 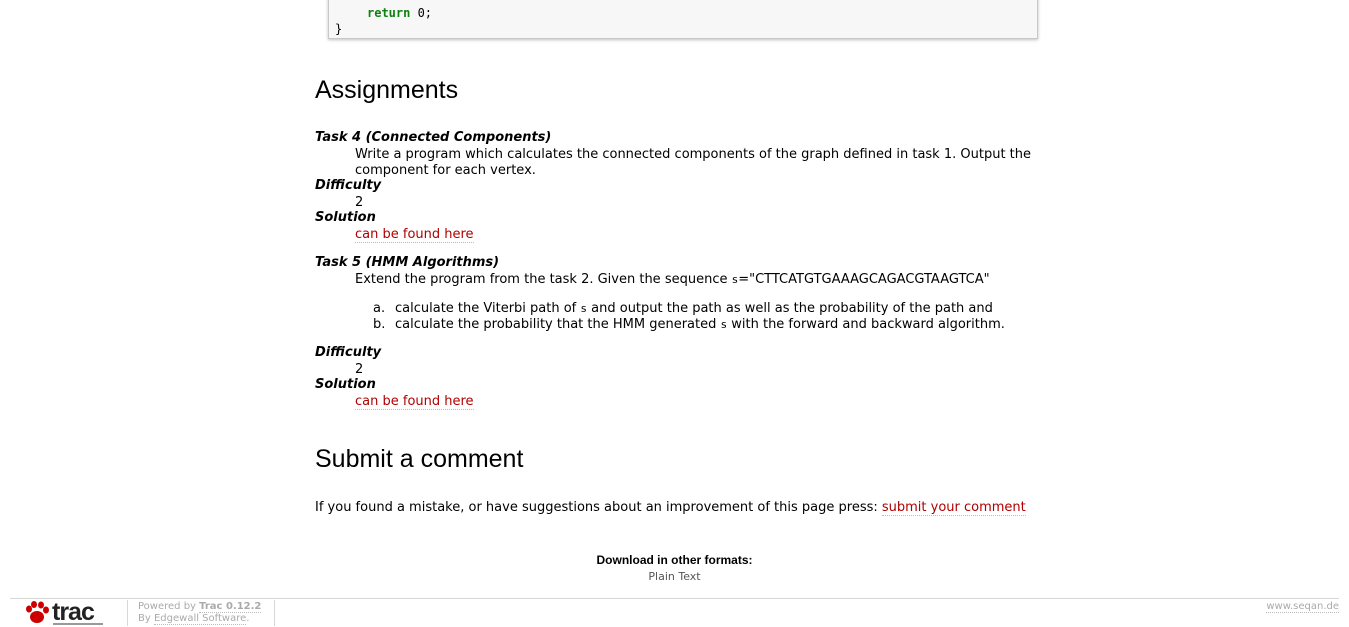 What do you see at coordinates (445, 170) in the screenshot?
I see `task4-desc-line2: component for each vertex.` at bounding box center [445, 170].